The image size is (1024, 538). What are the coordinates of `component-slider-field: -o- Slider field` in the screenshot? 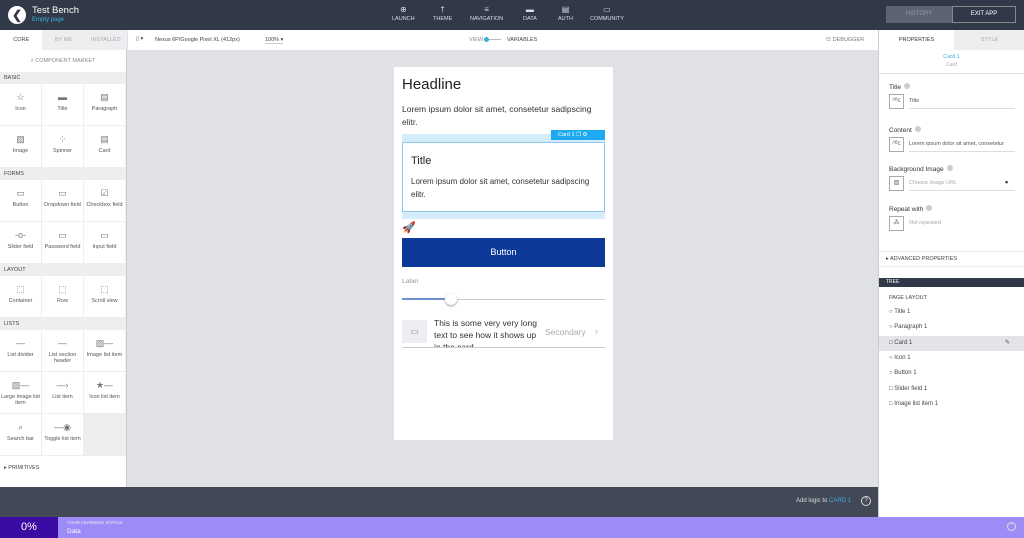 It's located at (20, 242).